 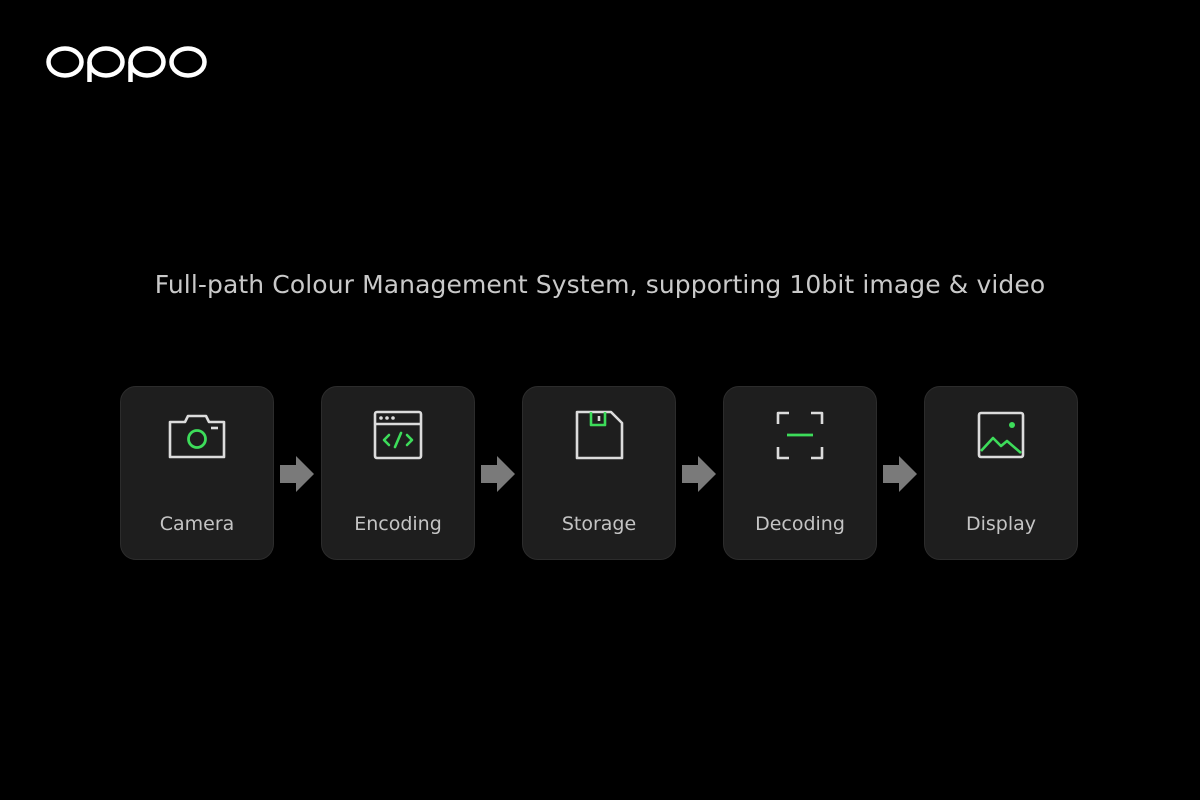 What do you see at coordinates (197, 473) in the screenshot?
I see `pipeline-step-camera: Camera` at bounding box center [197, 473].